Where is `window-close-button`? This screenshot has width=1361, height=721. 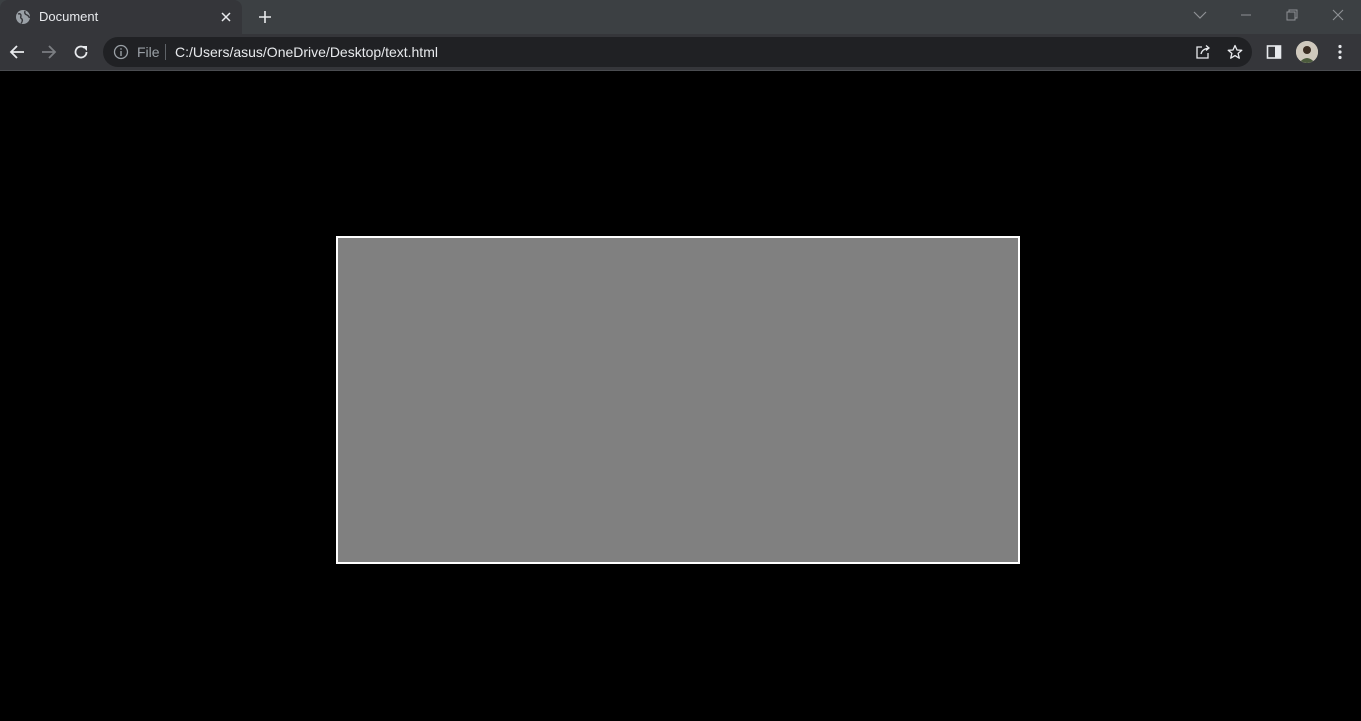
window-close-button is located at coordinates (1338, 15).